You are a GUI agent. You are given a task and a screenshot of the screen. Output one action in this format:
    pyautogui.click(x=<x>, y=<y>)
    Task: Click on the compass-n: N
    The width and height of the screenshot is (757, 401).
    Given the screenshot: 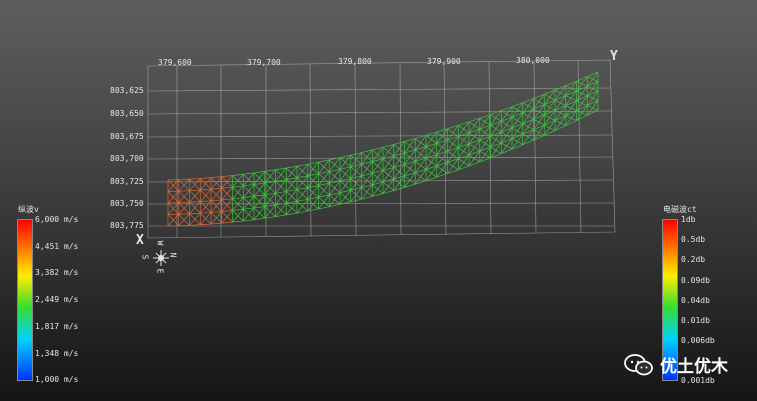 What is the action you would take?
    pyautogui.click(x=173, y=255)
    